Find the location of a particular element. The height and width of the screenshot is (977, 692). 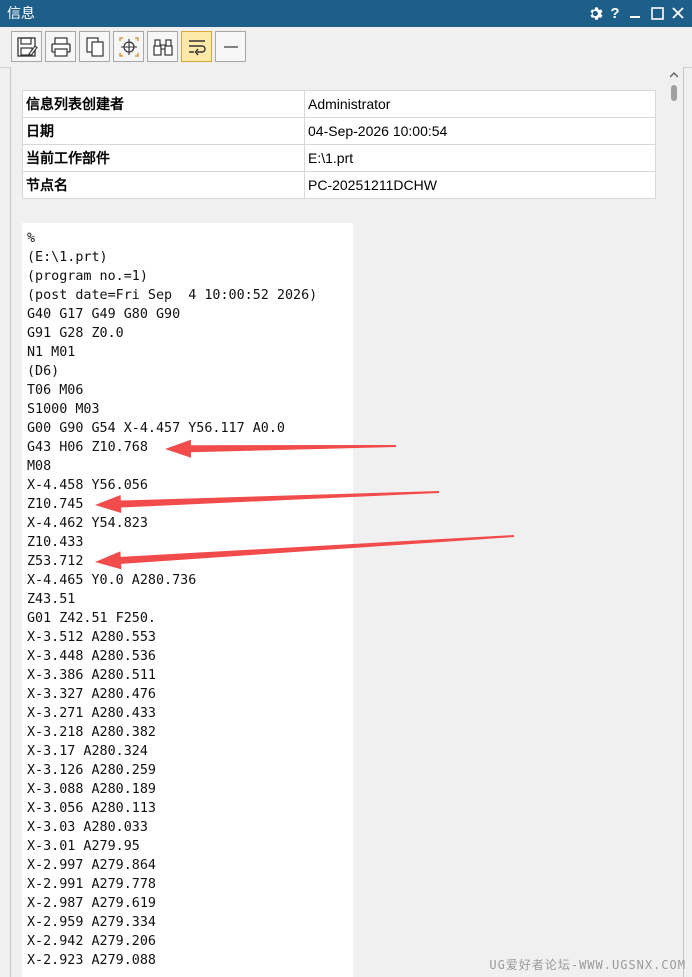

info-value: E:\1.prt is located at coordinates (480, 158).